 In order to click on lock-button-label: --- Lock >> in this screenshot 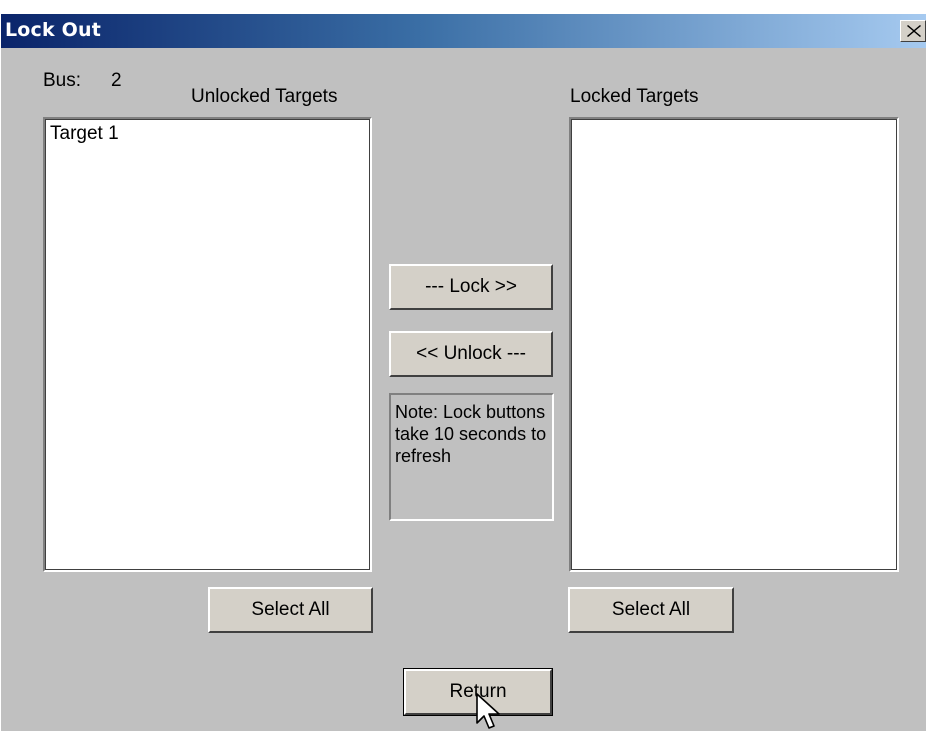, I will do `click(471, 286)`.